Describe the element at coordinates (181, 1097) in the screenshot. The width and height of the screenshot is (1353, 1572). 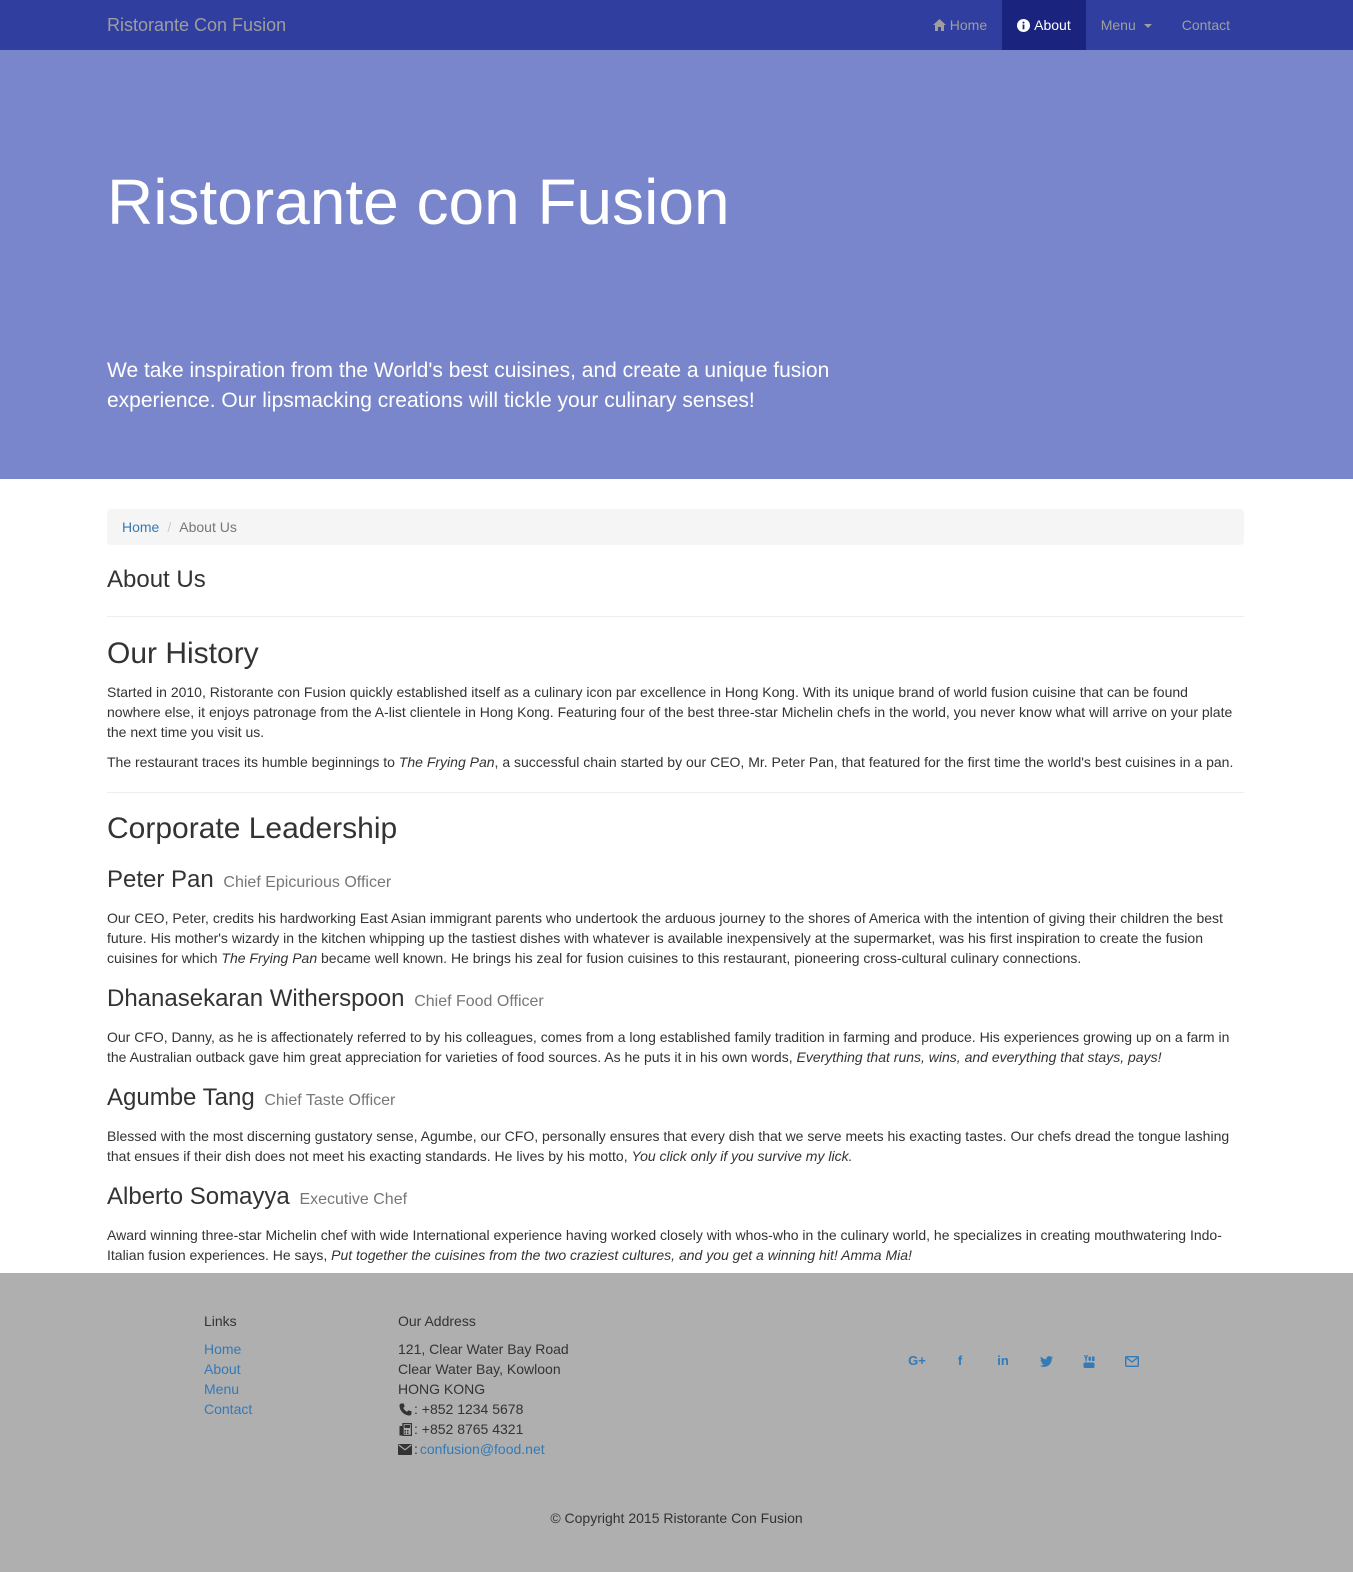
I see `leader-name: Agumbe Tang` at that location.